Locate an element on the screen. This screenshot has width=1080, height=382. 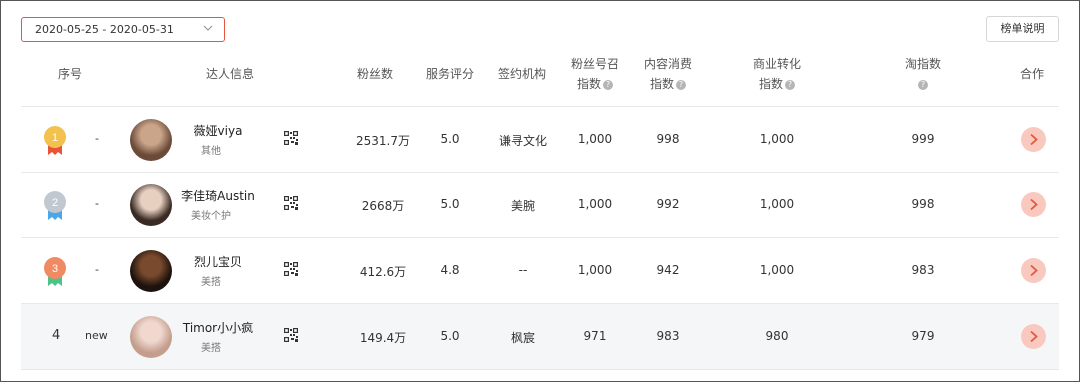
header-commerce-line1: 商业转化 is located at coordinates (776, 64).